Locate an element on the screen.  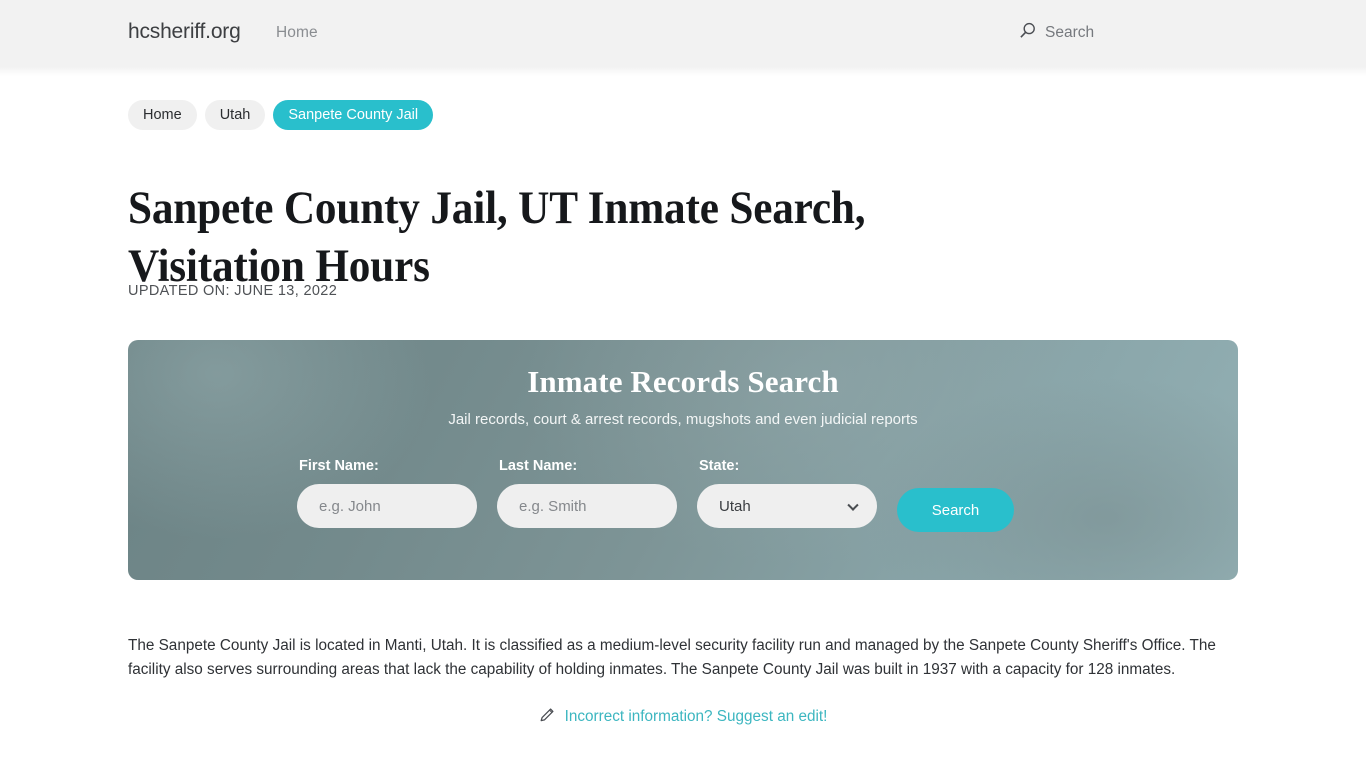
last-name-label: Last Name: is located at coordinates (538, 466).